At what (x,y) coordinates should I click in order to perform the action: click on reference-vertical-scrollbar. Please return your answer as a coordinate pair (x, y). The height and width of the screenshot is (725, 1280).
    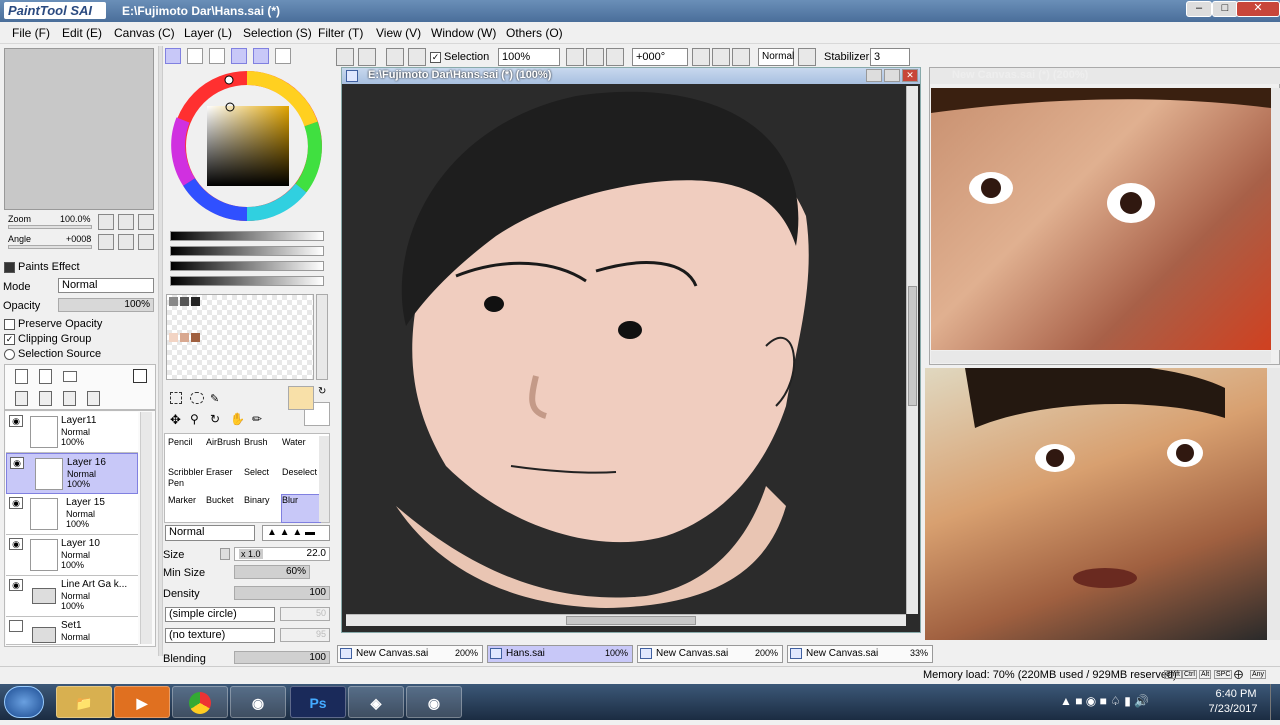
    Looking at the image, I should click on (1275, 219).